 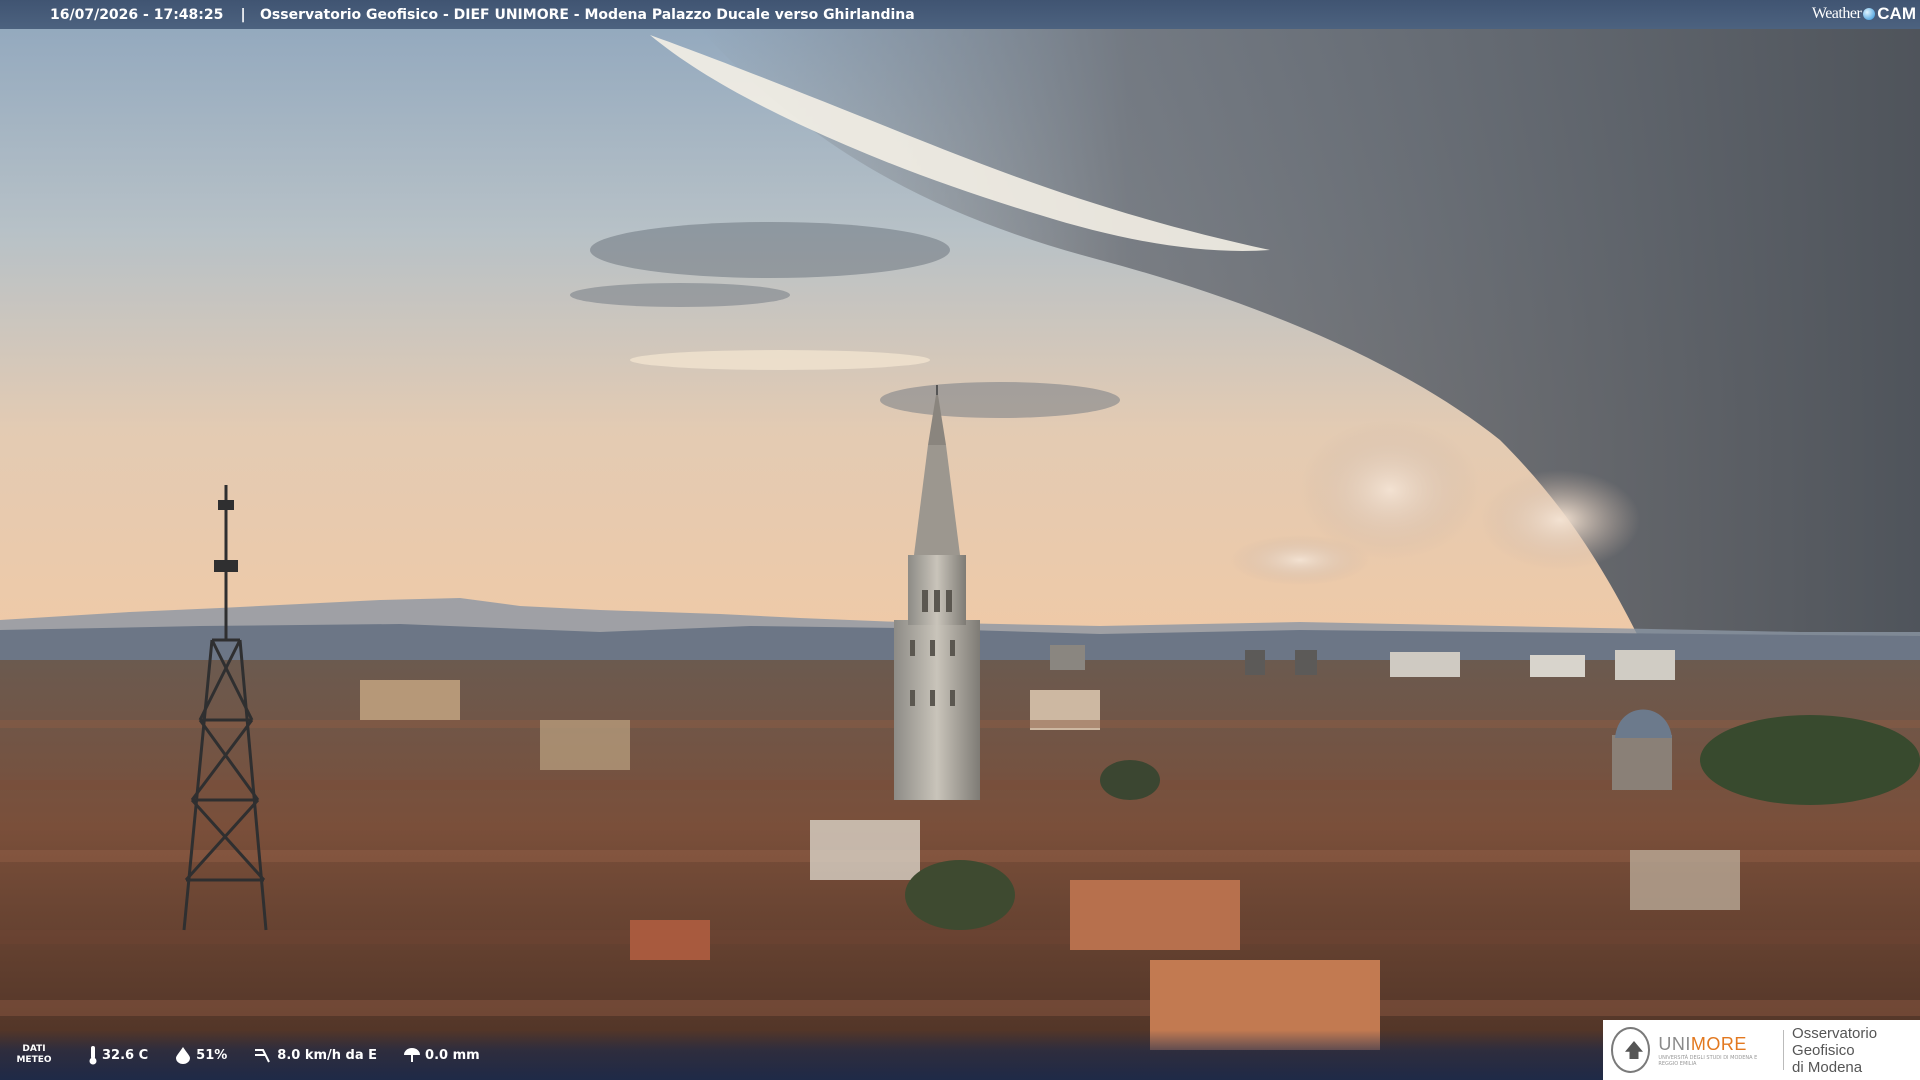 I want to click on humidity-item: 51%, so click(x=200, y=1055).